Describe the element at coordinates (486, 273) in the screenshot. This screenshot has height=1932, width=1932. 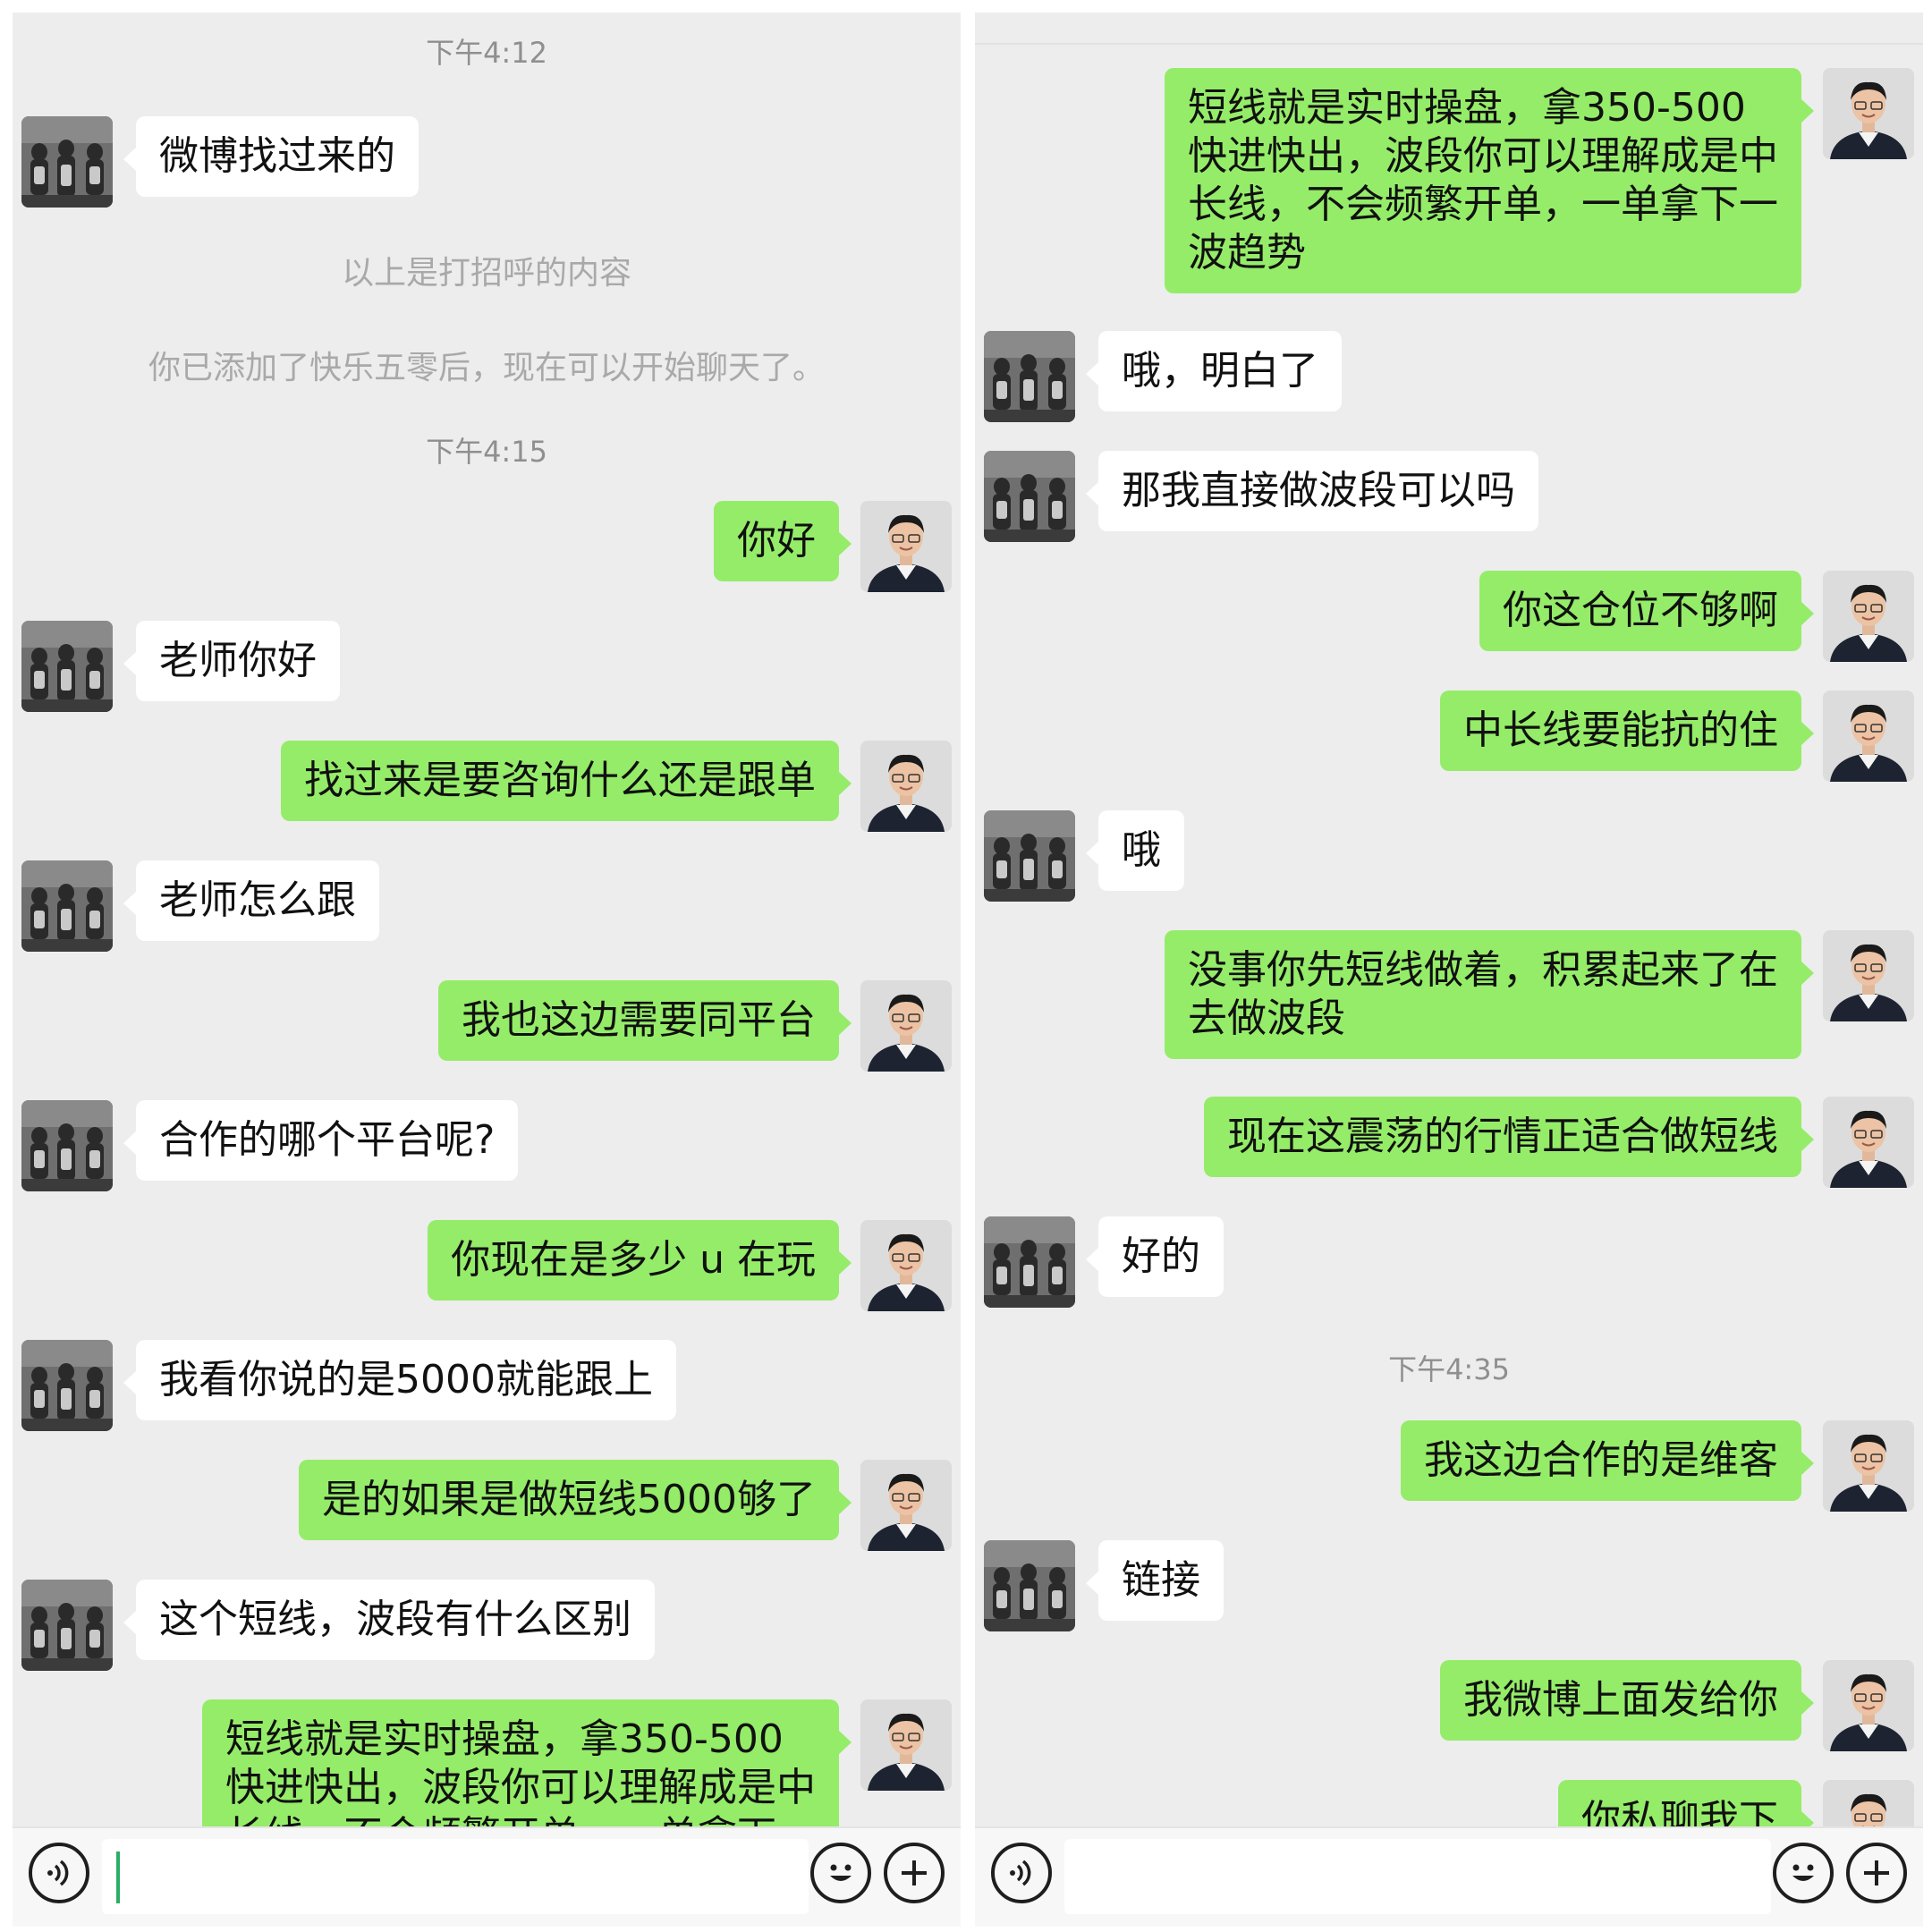
I see `system-message: 以上是打招呼的内容` at that location.